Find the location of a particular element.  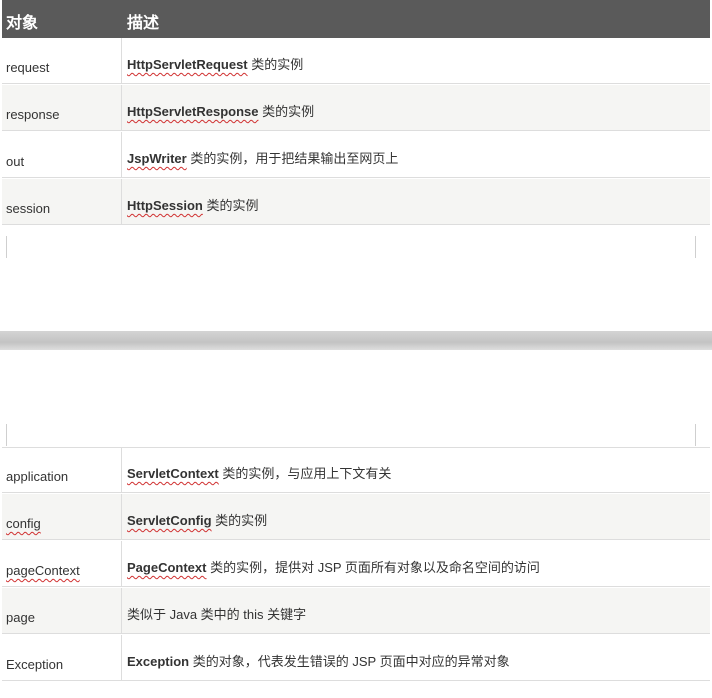

object-cell: application is located at coordinates (62, 470).